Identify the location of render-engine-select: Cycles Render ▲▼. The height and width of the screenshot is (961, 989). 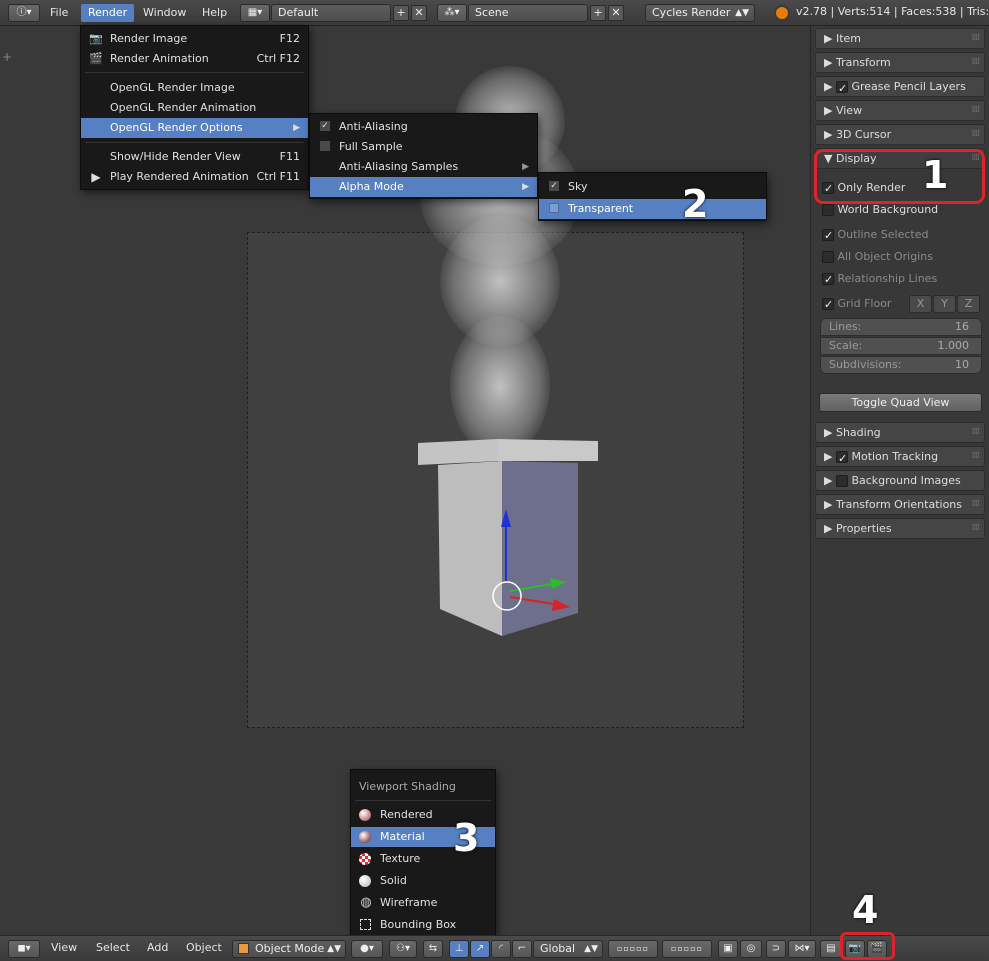
(700, 13).